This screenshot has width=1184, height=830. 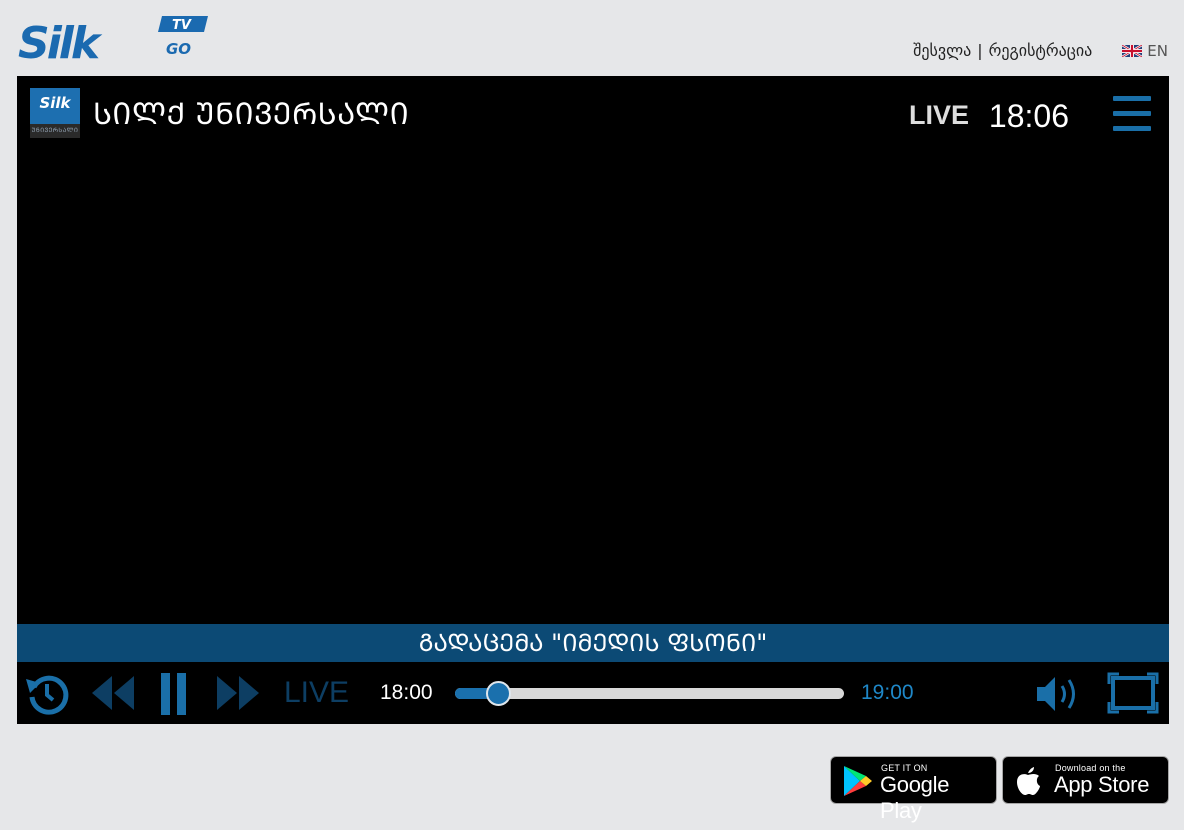 I want to click on go-live-button: LIVE, so click(x=316, y=693).